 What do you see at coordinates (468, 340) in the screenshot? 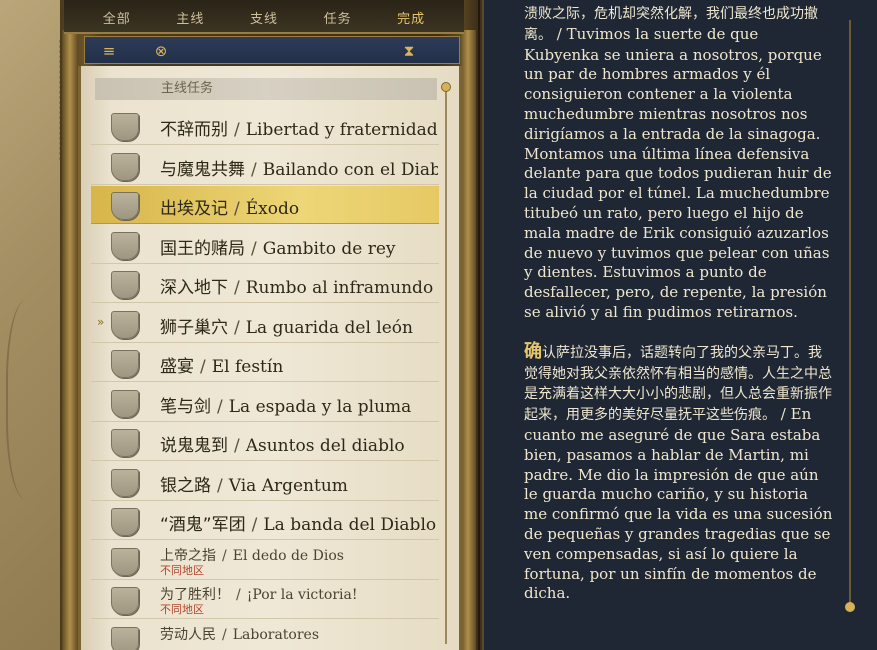
I see `frame-pillar-right` at bounding box center [468, 340].